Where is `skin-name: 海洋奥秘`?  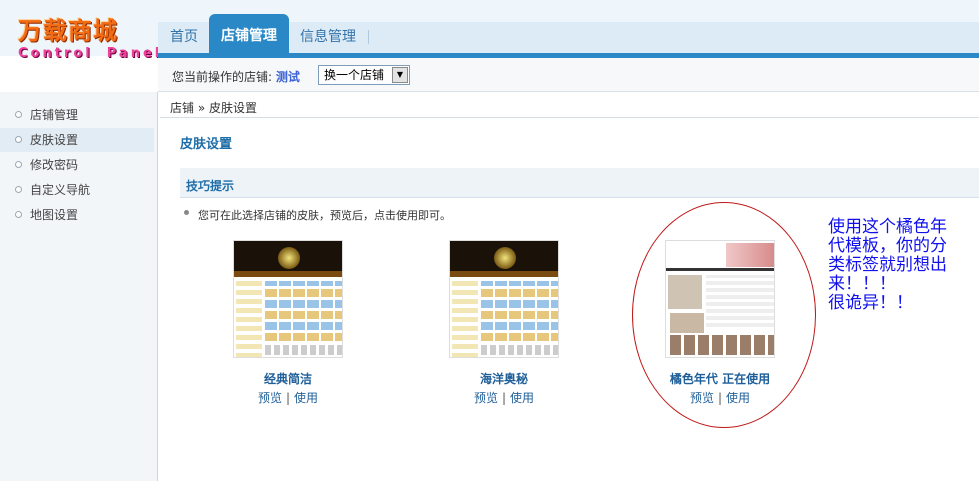
skin-name: 海洋奥秘 is located at coordinates (503, 379).